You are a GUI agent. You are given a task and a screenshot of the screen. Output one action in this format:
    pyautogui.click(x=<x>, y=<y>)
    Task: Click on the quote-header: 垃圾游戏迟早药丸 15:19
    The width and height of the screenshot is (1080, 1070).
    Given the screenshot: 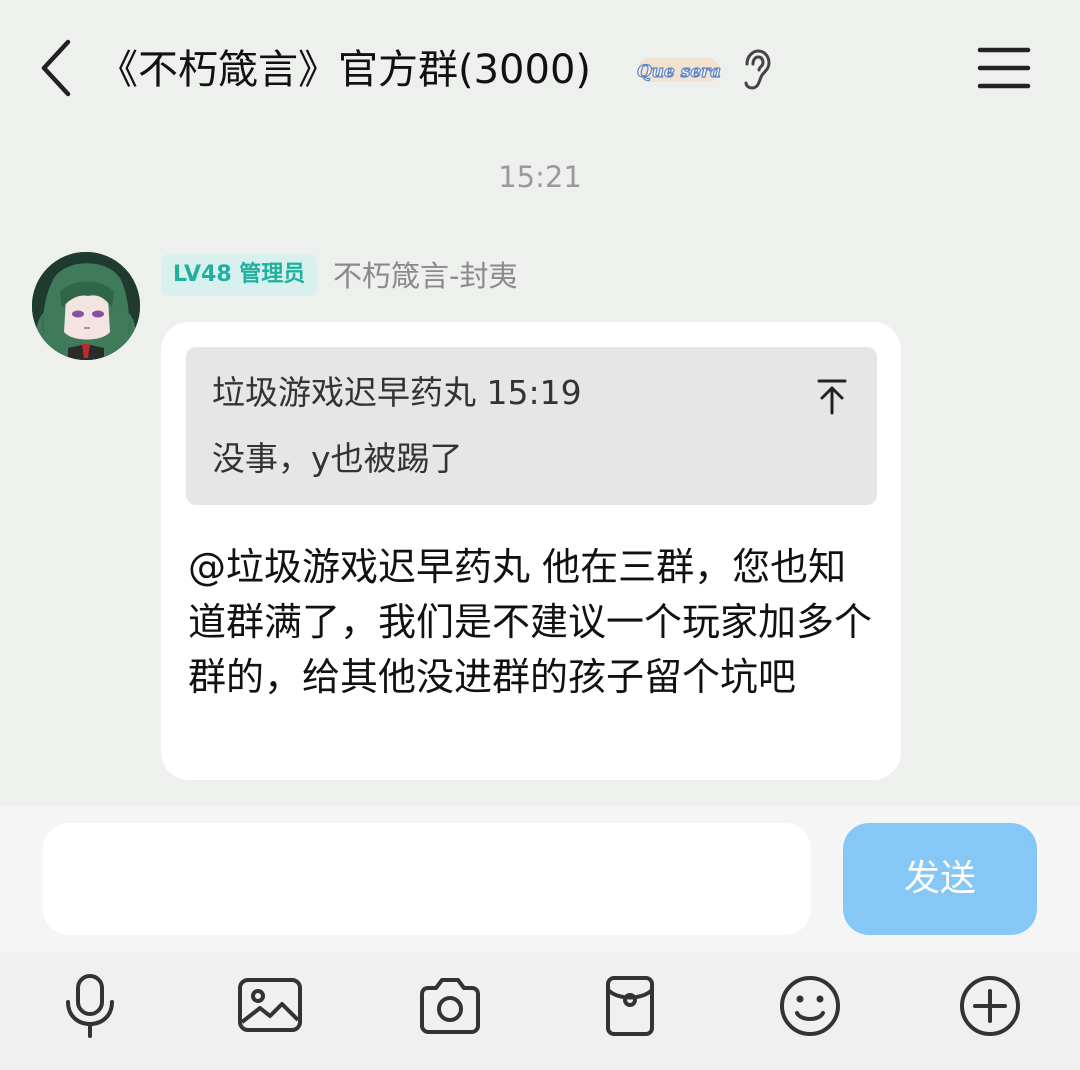 What is the action you would take?
    pyautogui.click(x=397, y=392)
    